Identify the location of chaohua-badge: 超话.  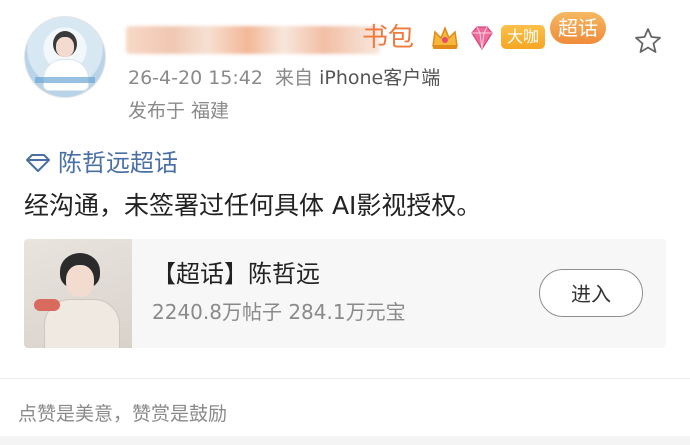
(578, 28).